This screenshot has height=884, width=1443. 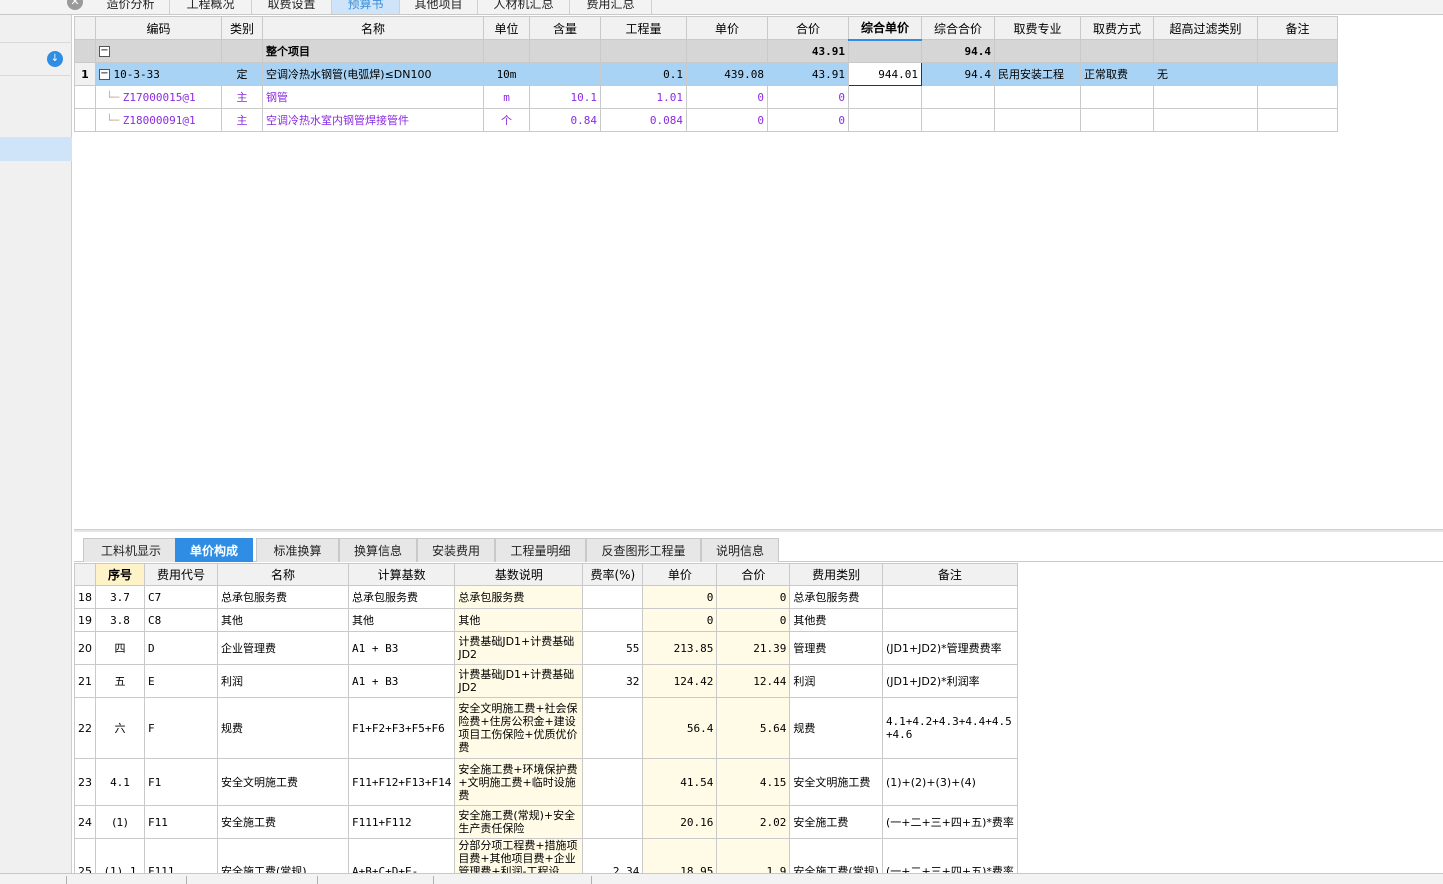 I want to click on fee-calc-base: F11+F12+F13+F14, so click(x=401, y=782).